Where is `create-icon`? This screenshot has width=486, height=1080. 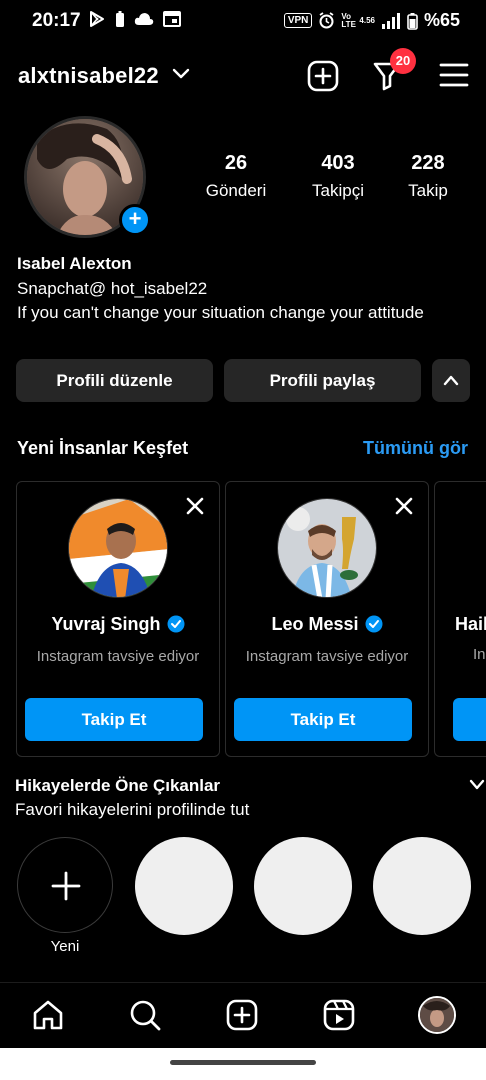 create-icon is located at coordinates (242, 1015).